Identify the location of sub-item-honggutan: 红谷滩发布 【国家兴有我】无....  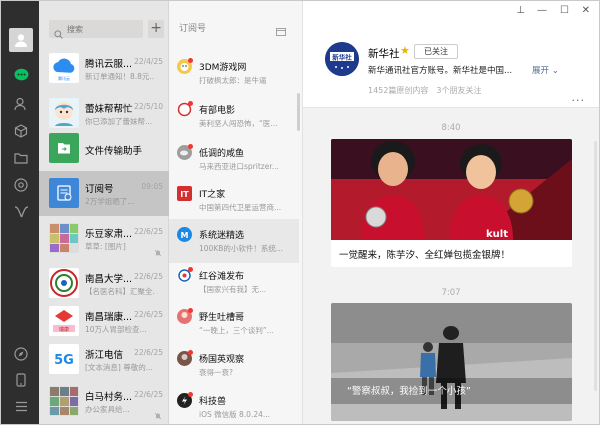
(234, 282).